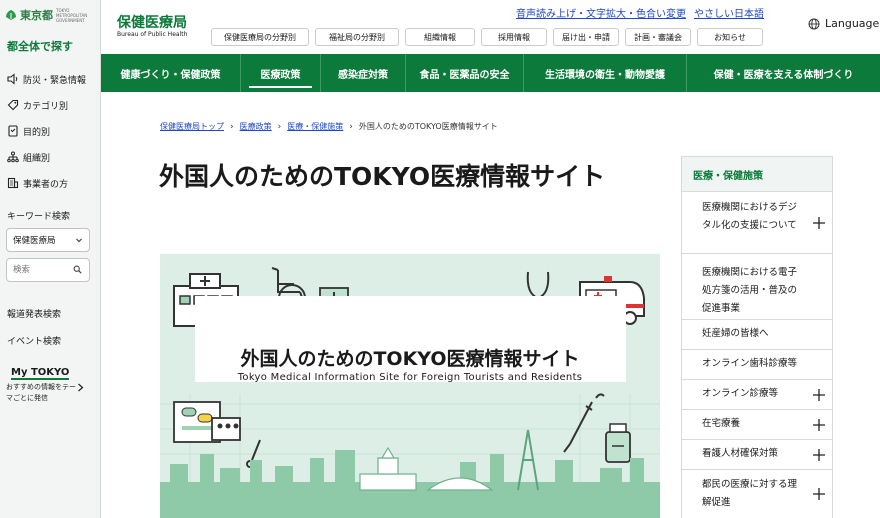 The image size is (880, 518). What do you see at coordinates (721, 423) in the screenshot?
I see `right-nav-item-label: 在宅療養` at bounding box center [721, 423].